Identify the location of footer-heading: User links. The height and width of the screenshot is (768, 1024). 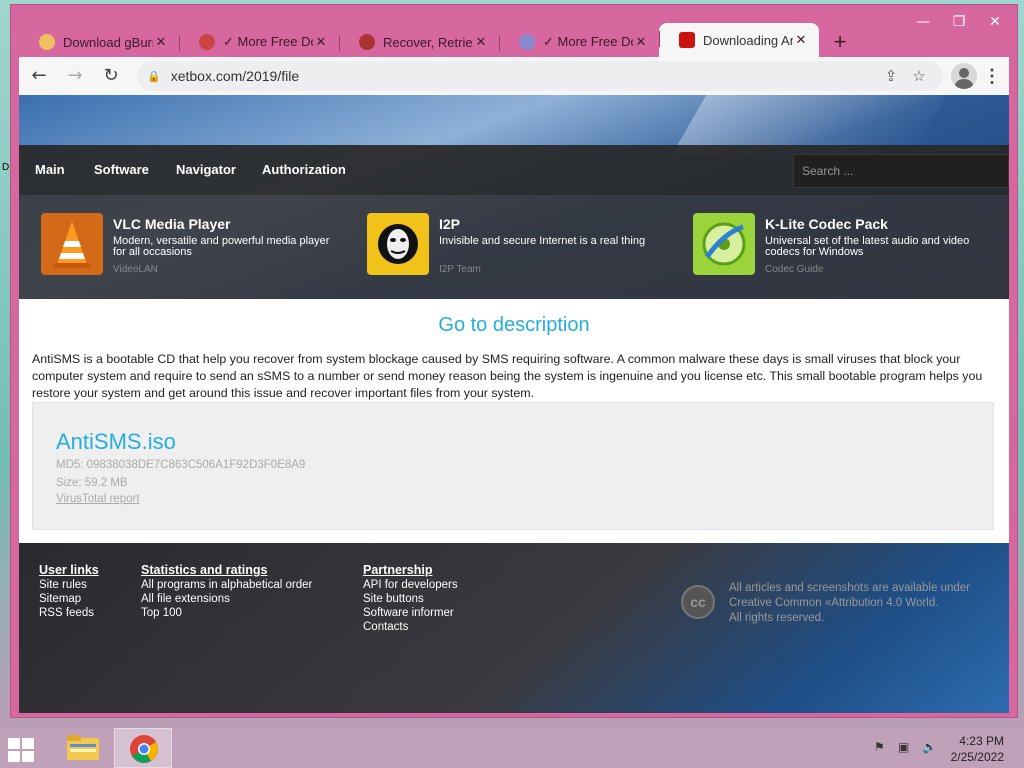
(69, 570).